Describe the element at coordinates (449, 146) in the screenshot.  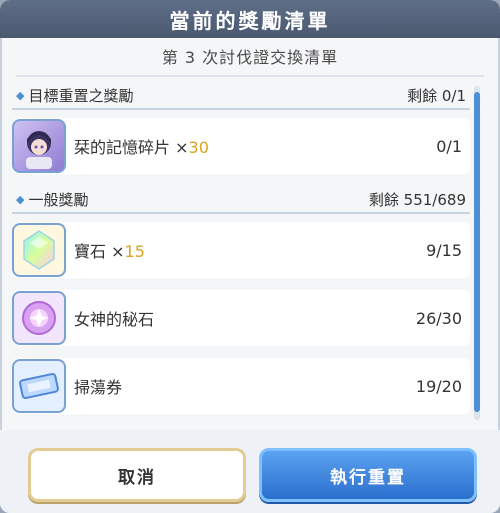
I see `item-count: 0/1` at that location.